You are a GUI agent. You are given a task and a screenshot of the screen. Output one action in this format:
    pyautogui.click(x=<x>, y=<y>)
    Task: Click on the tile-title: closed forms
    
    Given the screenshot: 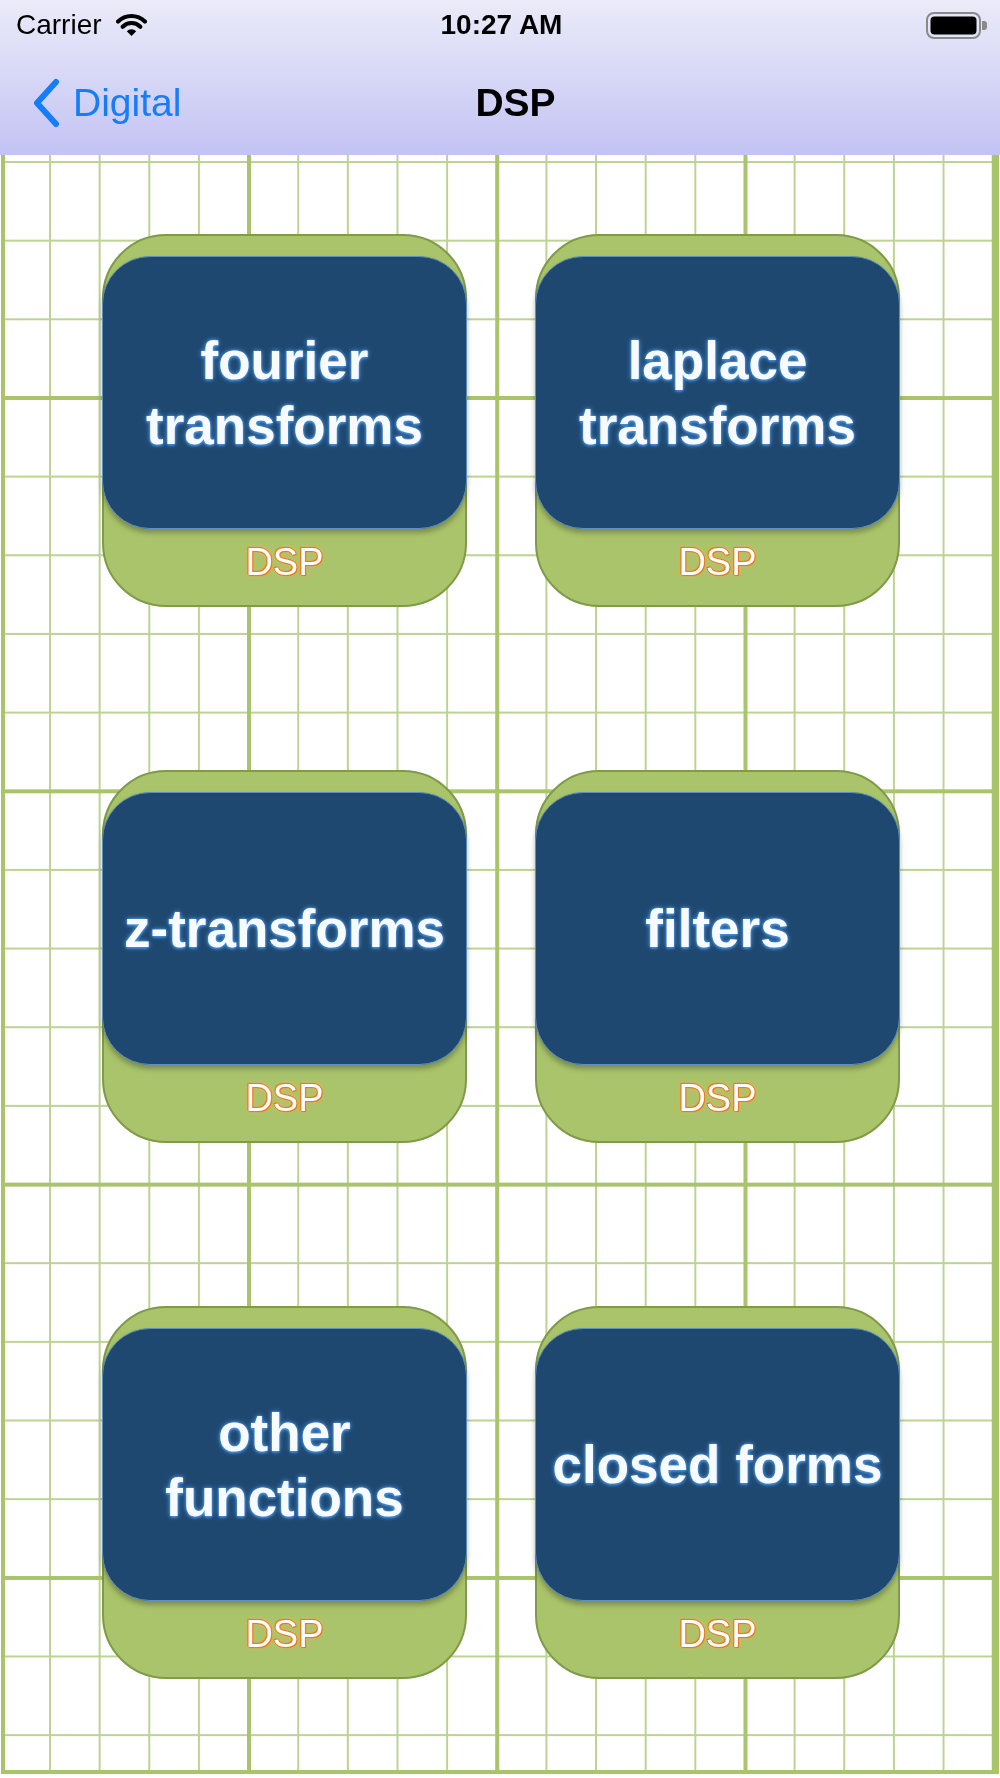 What is the action you would take?
    pyautogui.click(x=717, y=1465)
    